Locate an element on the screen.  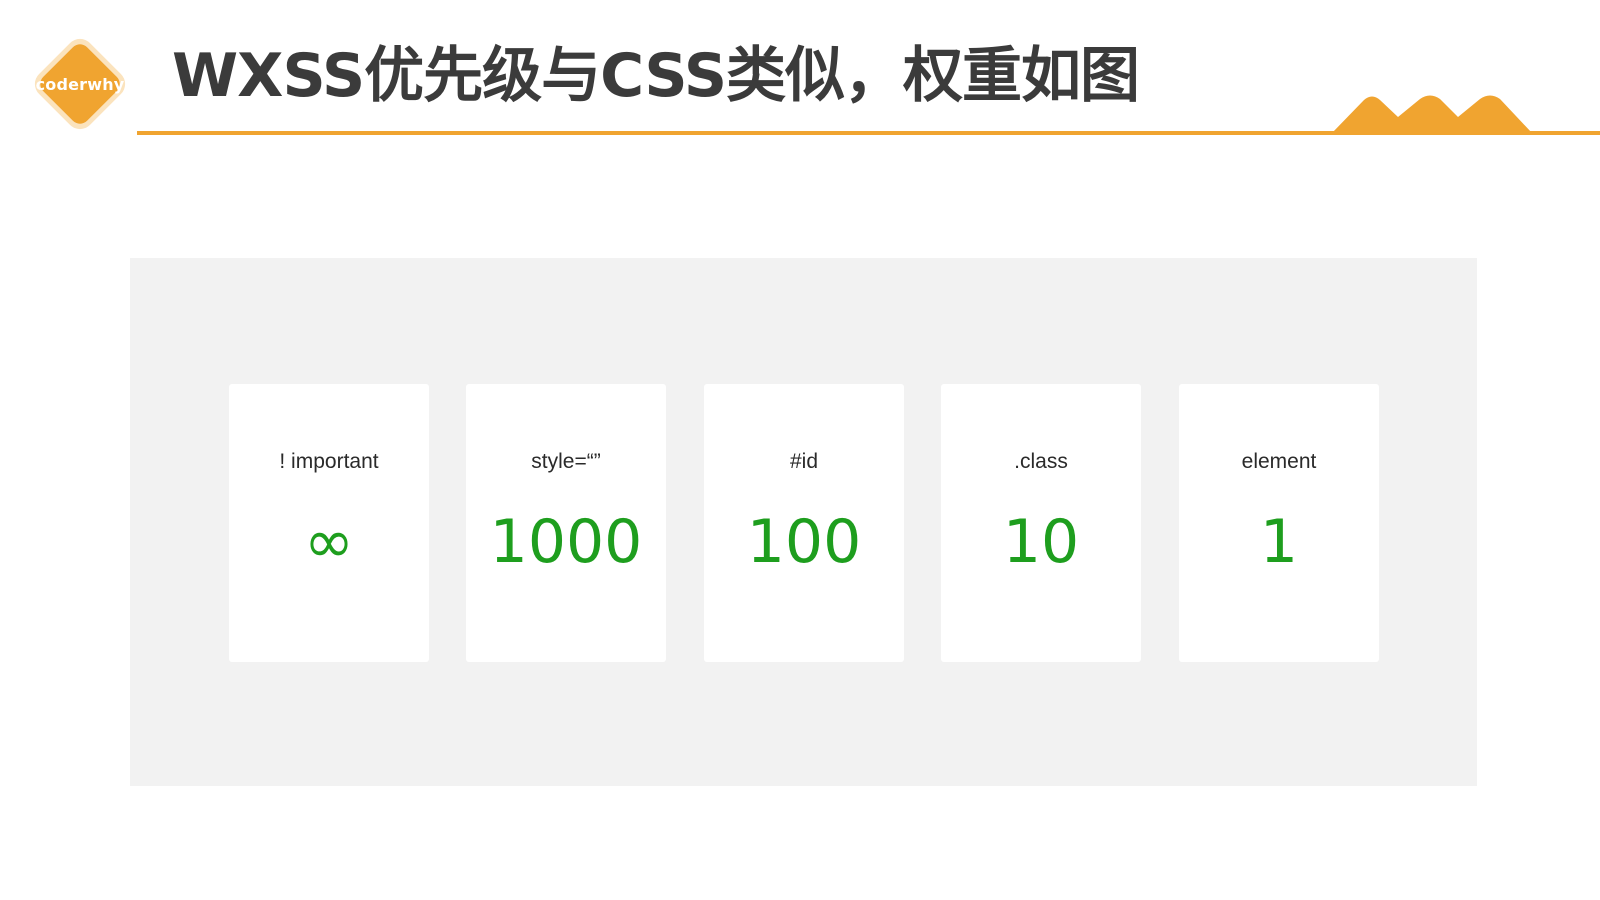
card-important: ! important ∞ is located at coordinates (329, 523).